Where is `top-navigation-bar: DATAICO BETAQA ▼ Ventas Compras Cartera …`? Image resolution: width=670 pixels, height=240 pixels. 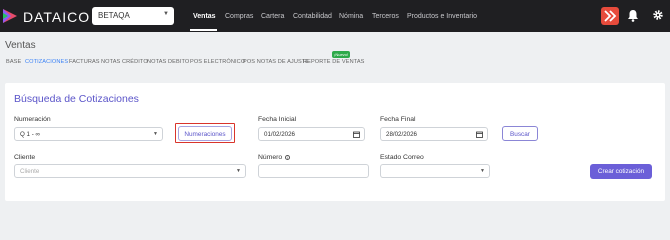 top-navigation-bar: DATAICO BETAQA ▼ Ventas Compras Cartera … is located at coordinates (335, 16).